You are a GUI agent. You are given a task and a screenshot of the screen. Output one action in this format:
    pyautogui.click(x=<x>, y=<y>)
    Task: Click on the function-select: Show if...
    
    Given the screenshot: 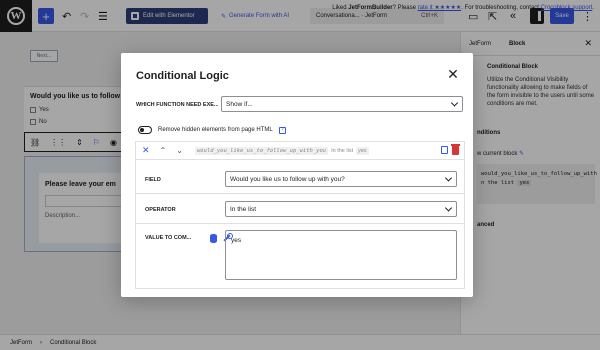 What is the action you would take?
    pyautogui.click(x=342, y=104)
    